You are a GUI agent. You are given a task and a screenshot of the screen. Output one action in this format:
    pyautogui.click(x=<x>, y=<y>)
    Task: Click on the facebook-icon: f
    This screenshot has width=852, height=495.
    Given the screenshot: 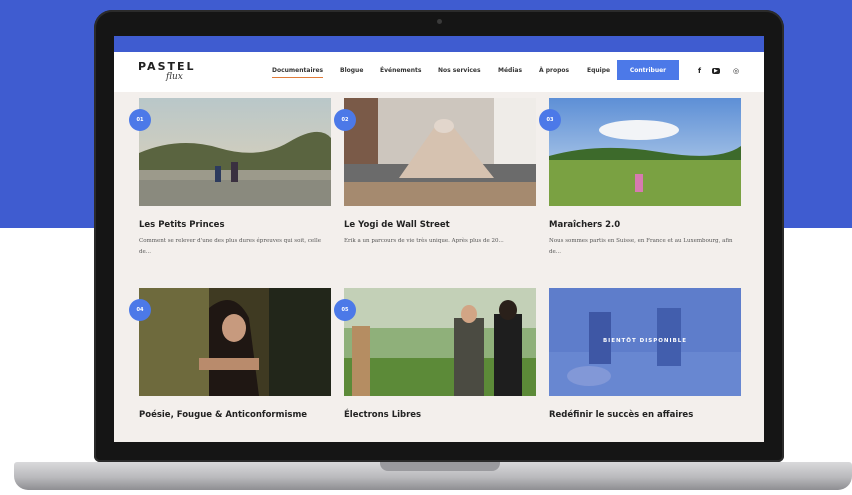 What is the action you would take?
    pyautogui.click(x=699, y=71)
    